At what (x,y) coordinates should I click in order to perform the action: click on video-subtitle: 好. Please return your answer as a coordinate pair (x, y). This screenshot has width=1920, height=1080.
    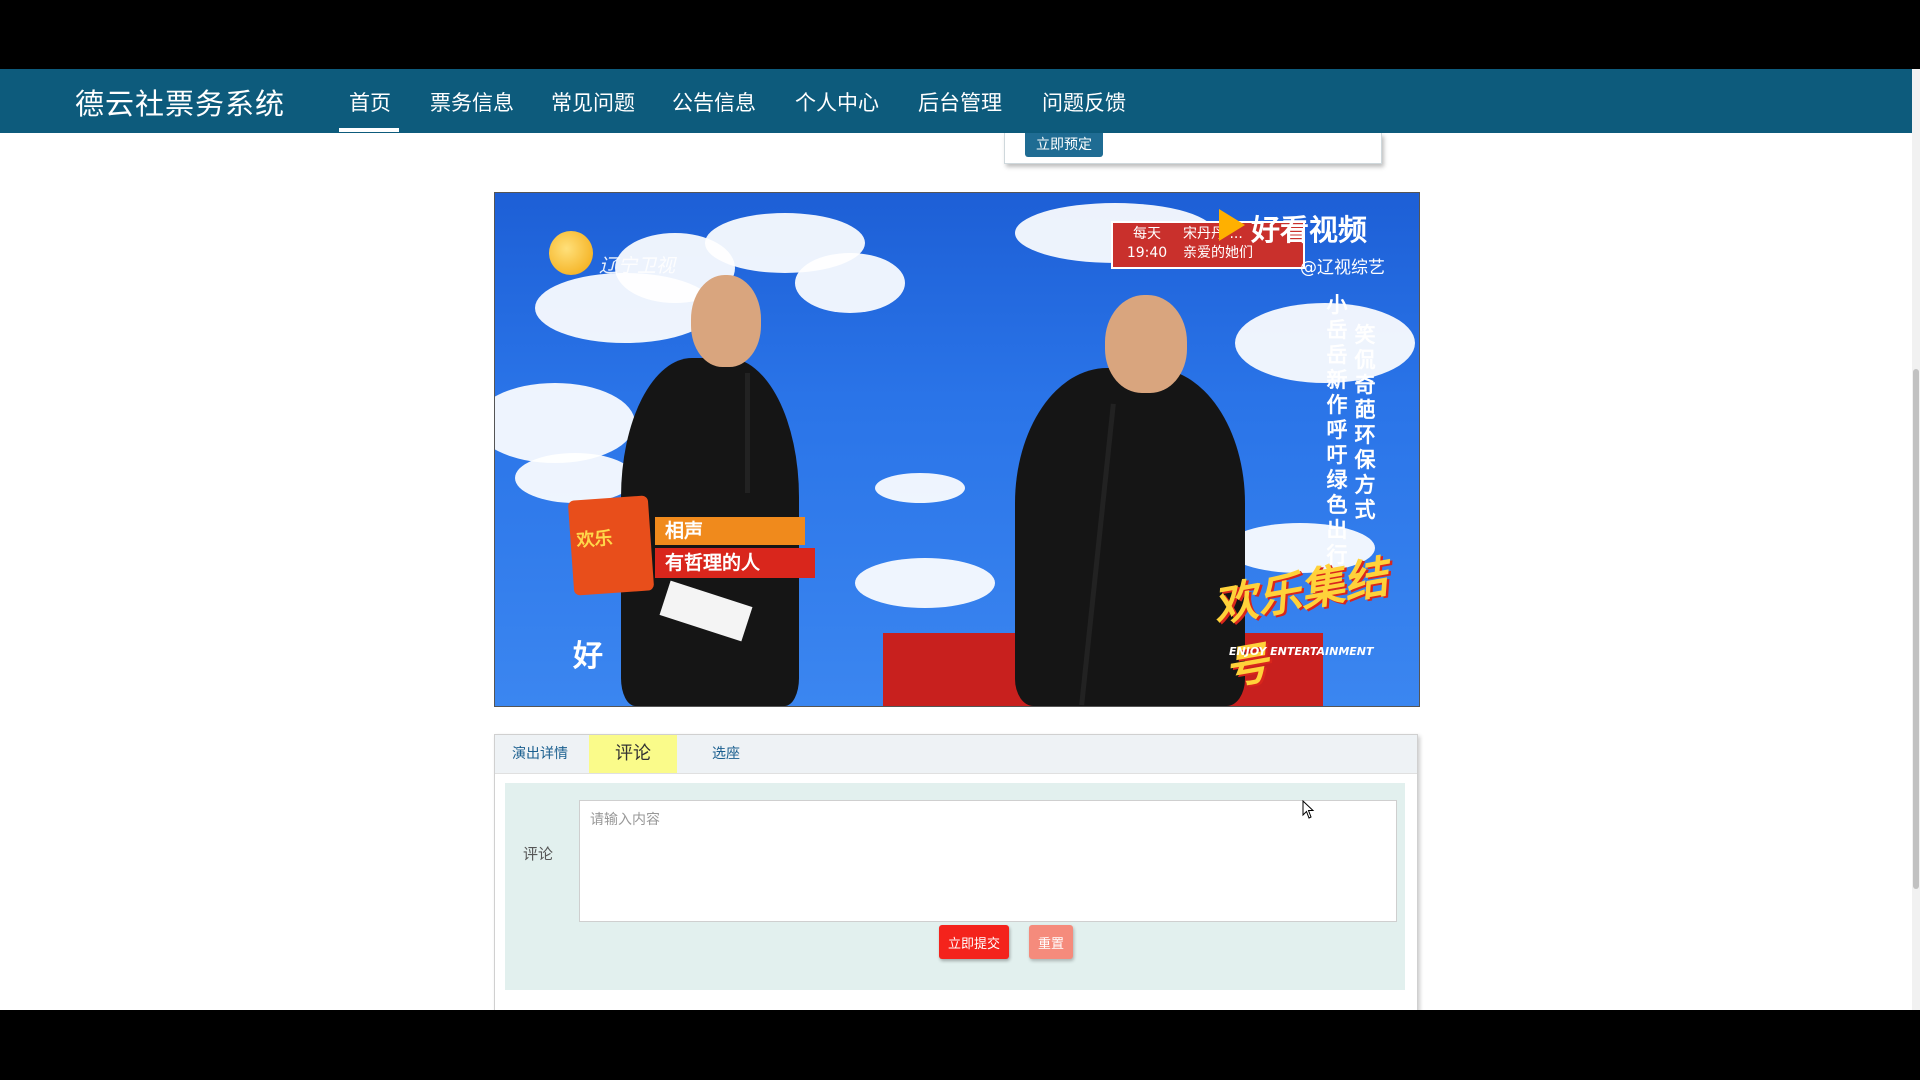
    Looking at the image, I should click on (588, 656).